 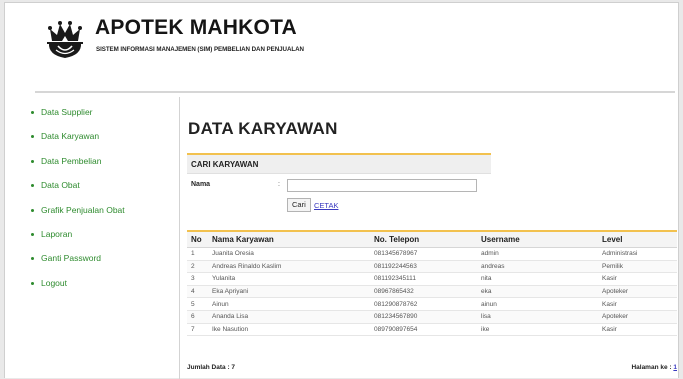 I want to click on column-header-username: Username, so click(x=537, y=239).